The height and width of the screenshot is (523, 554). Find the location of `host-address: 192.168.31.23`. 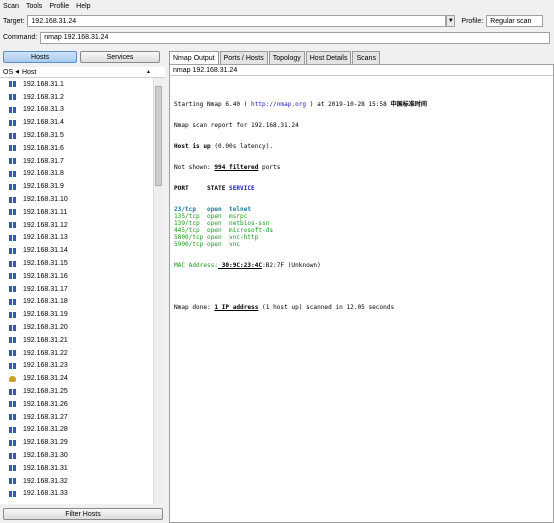

host-address: 192.168.31.23 is located at coordinates (45, 366).